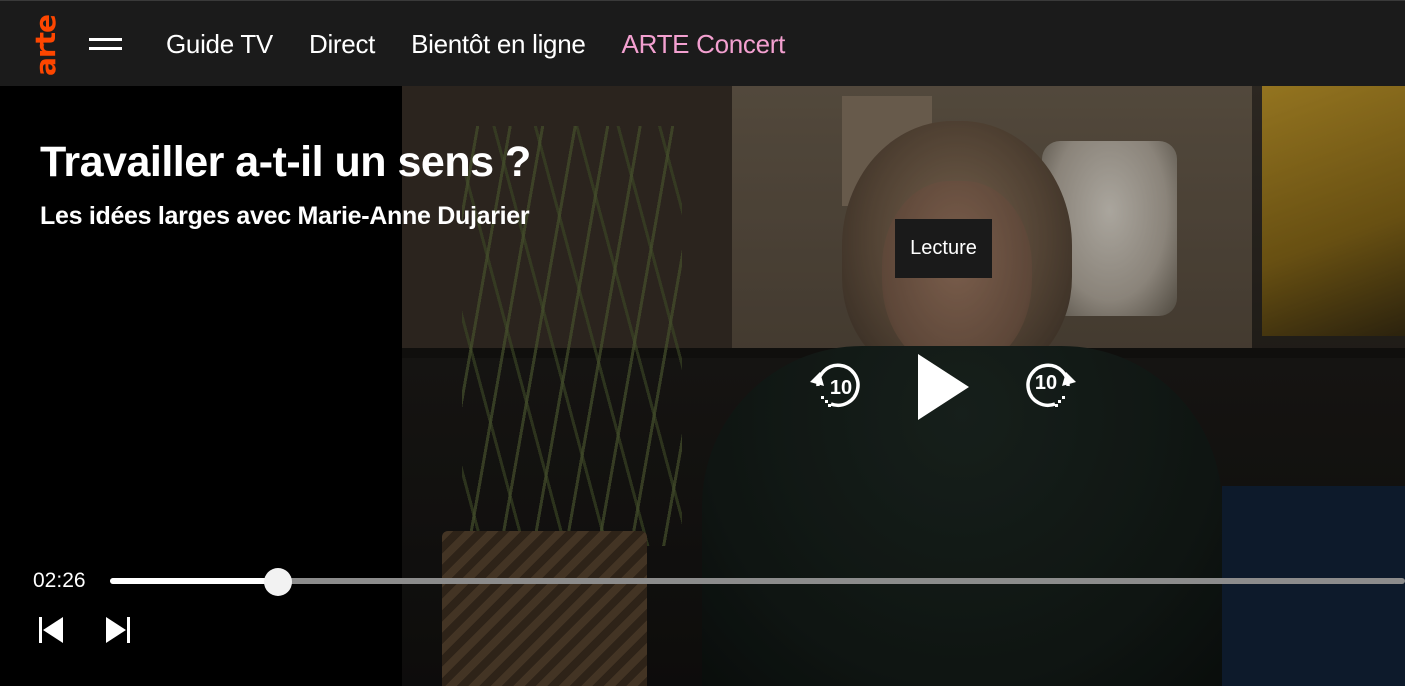  Describe the element at coordinates (342, 44) in the screenshot. I see `nav-direct: Direct` at that location.